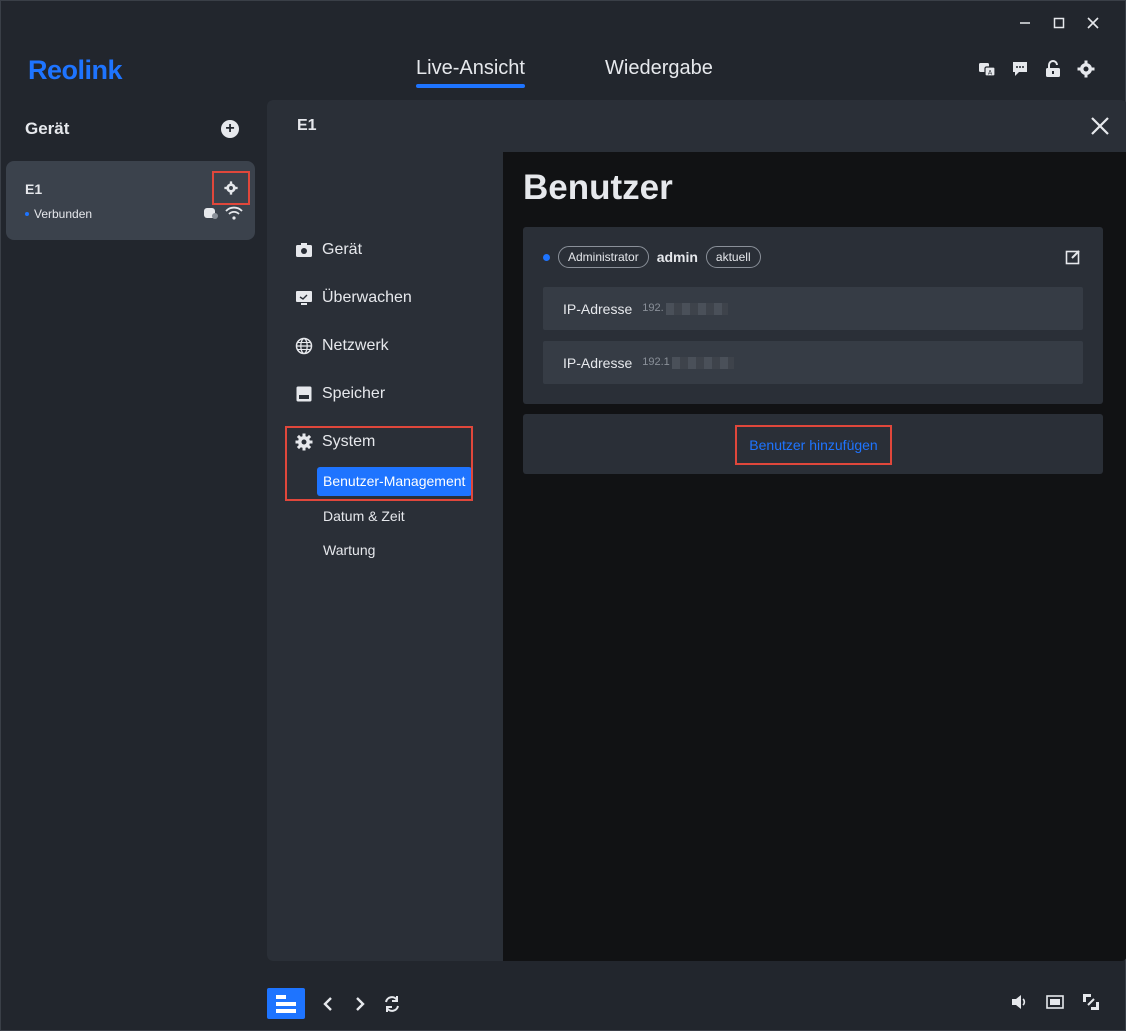 Image resolution: width=1126 pixels, height=1031 pixels. What do you see at coordinates (987, 69) in the screenshot?
I see `translate-icon: A` at bounding box center [987, 69].